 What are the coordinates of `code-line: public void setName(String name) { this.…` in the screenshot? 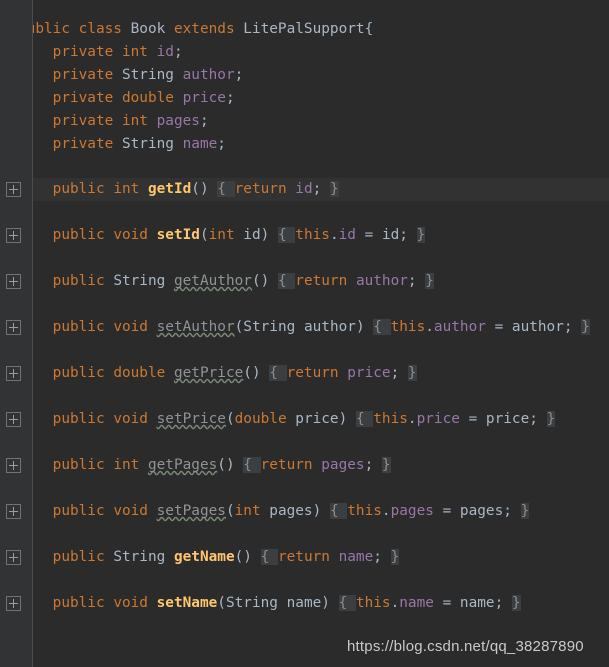 It's located at (304, 603).